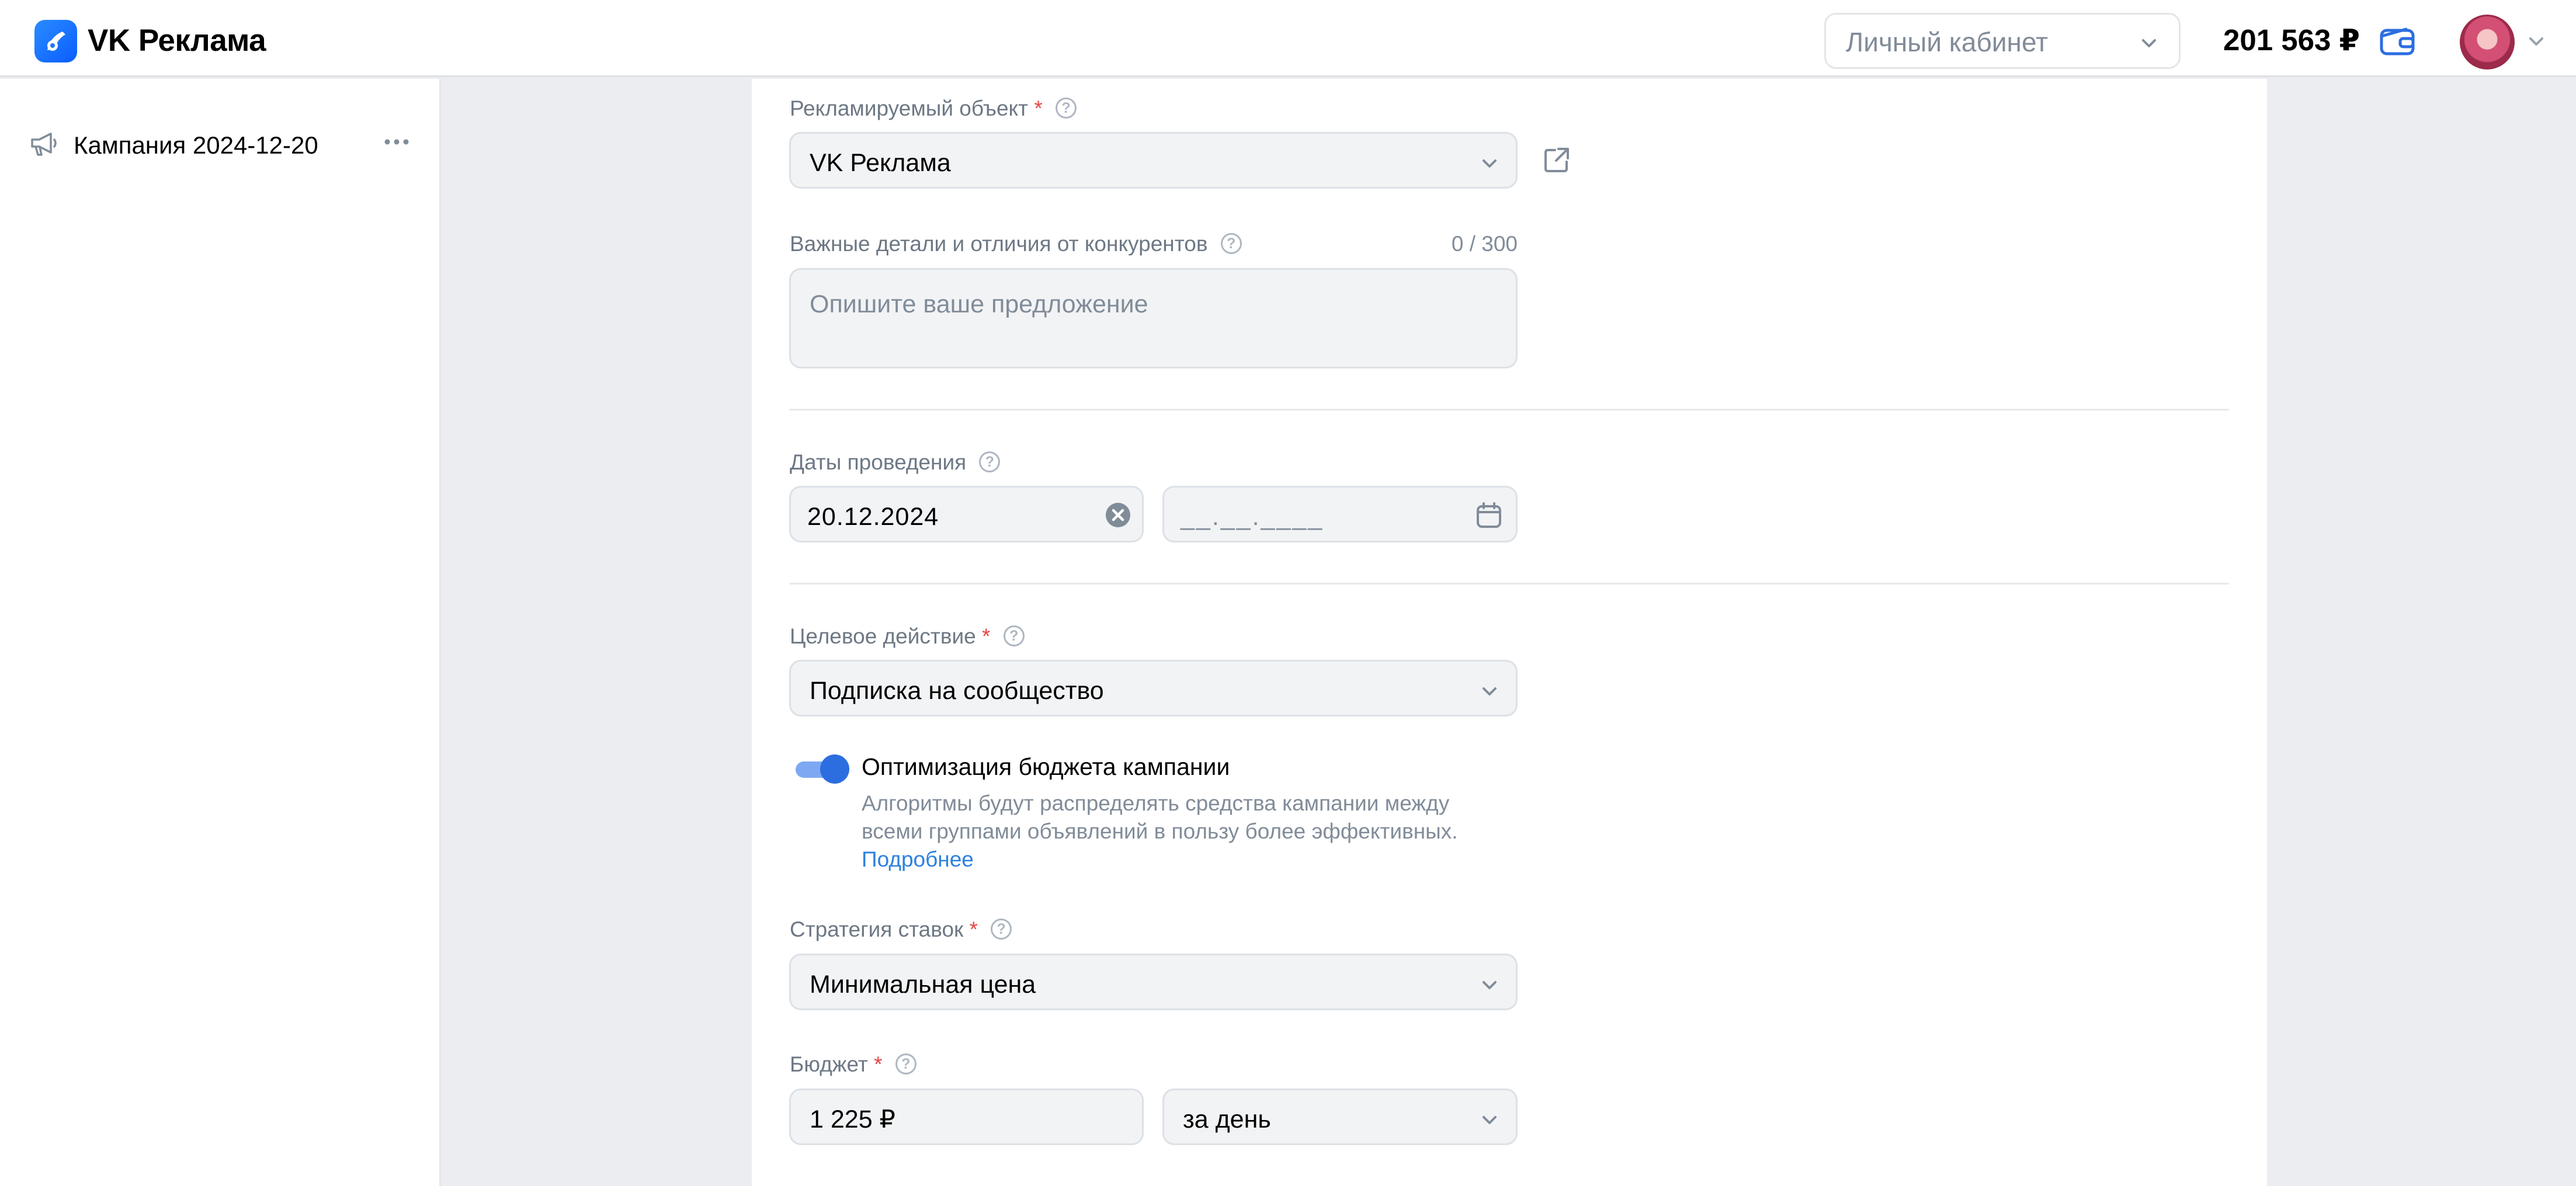  Describe the element at coordinates (1484, 244) in the screenshot. I see `char-counter: 0 / 300` at that location.